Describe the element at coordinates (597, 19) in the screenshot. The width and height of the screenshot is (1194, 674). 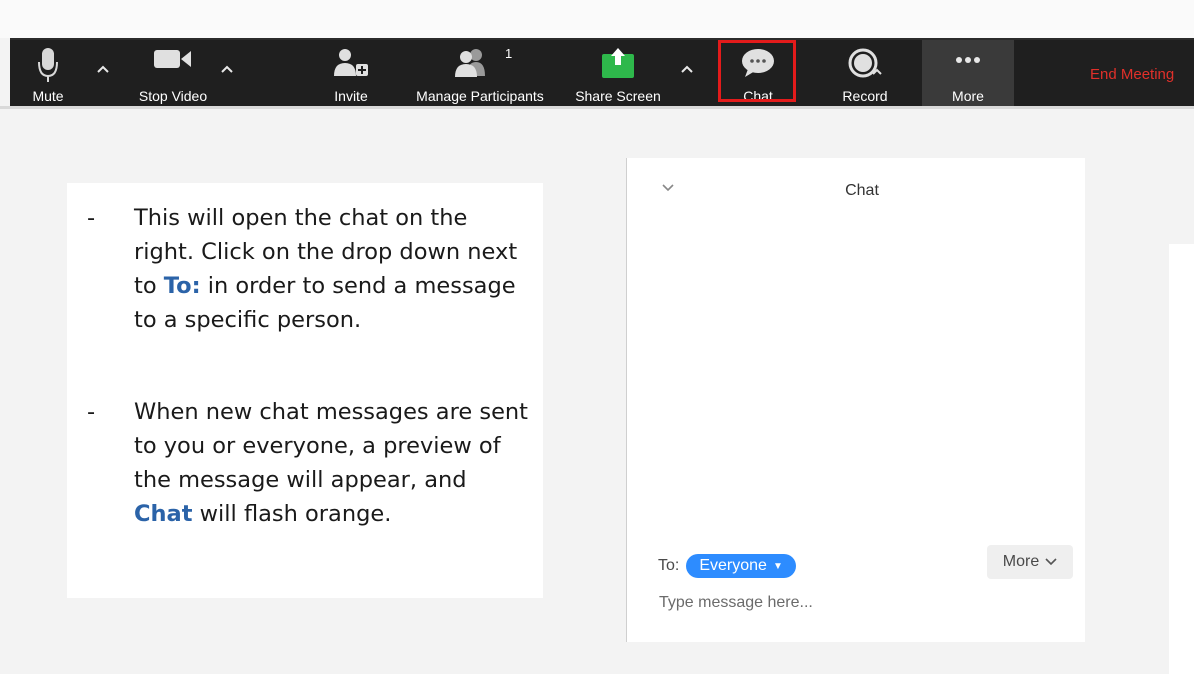
I see `top-strip` at that location.